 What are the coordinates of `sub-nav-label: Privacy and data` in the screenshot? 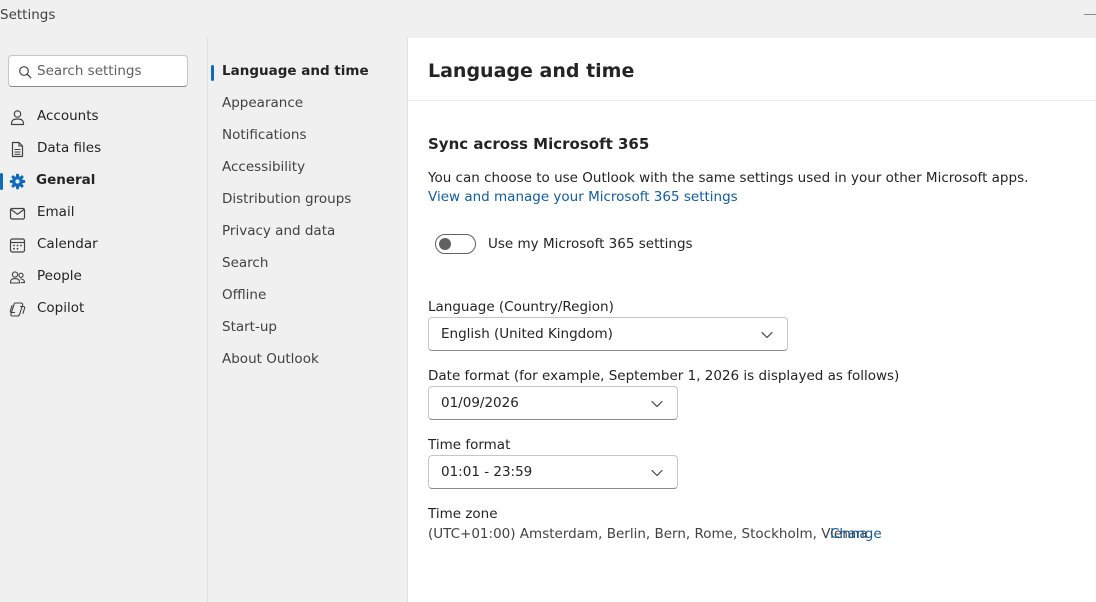 It's located at (279, 231).